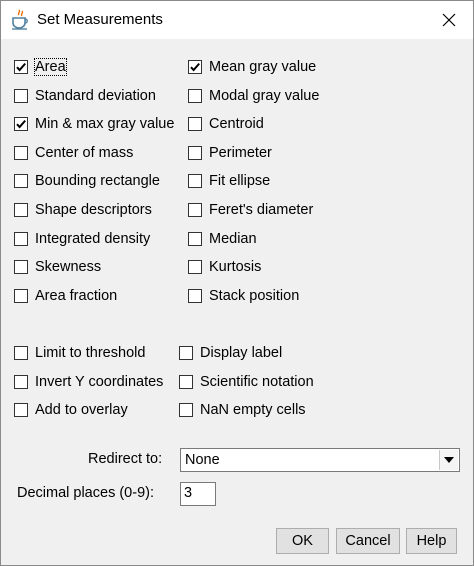 This screenshot has height=566, width=474. I want to click on checkbox-invert-y-coordinates: Invert Y coordinates, so click(88, 382).